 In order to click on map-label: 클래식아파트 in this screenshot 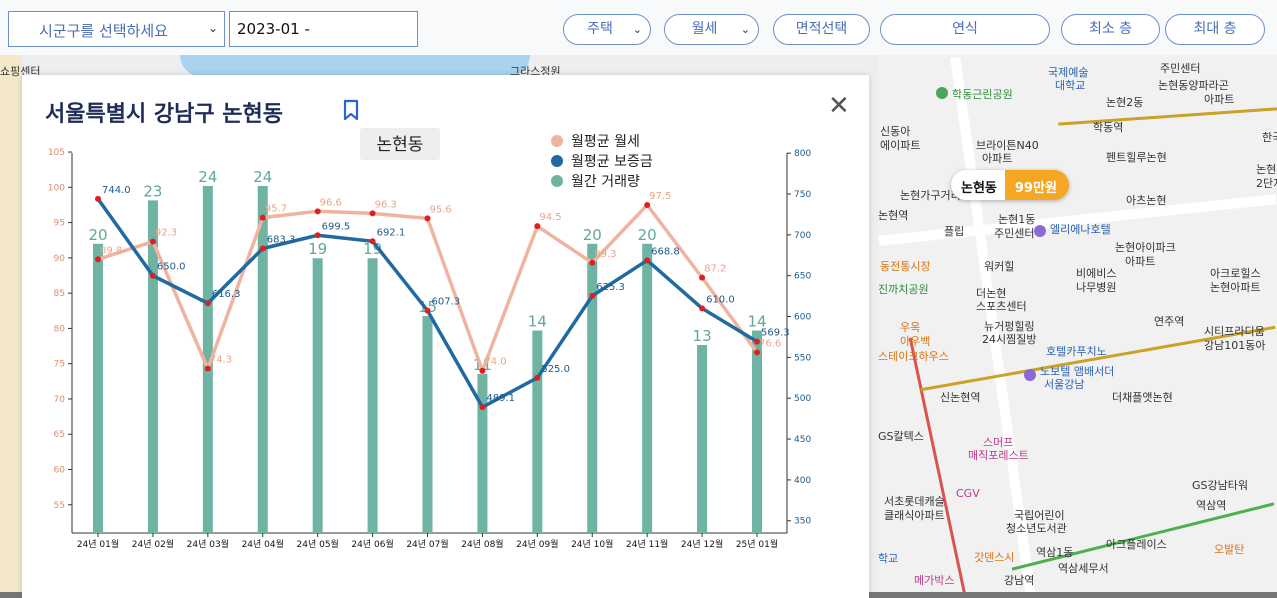, I will do `click(914, 515)`.